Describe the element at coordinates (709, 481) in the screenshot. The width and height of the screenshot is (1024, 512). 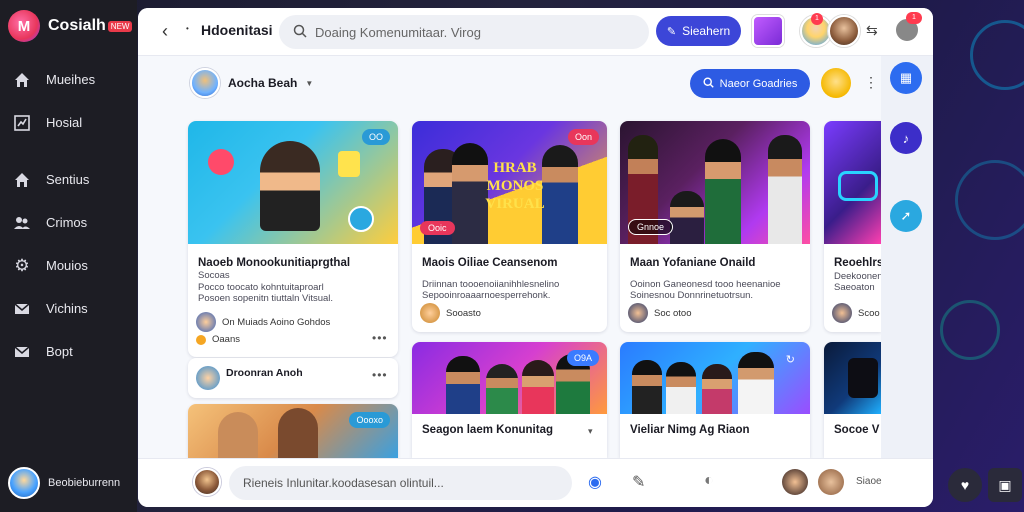
I see `compass-icon: ◐` at that location.